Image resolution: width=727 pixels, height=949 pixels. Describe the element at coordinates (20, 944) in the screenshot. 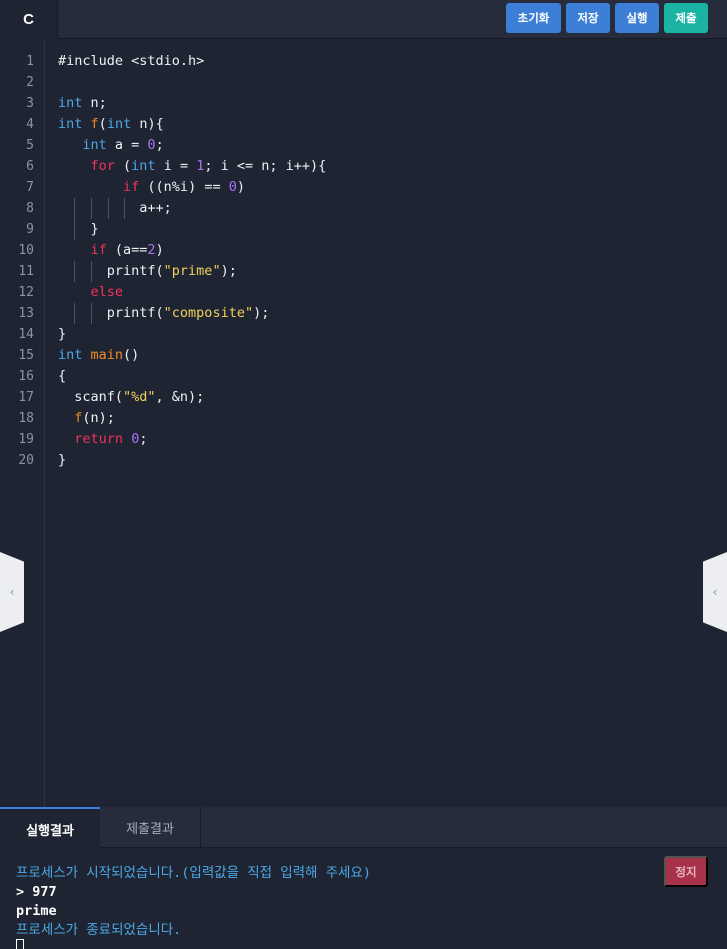

I see `console-cursor` at that location.